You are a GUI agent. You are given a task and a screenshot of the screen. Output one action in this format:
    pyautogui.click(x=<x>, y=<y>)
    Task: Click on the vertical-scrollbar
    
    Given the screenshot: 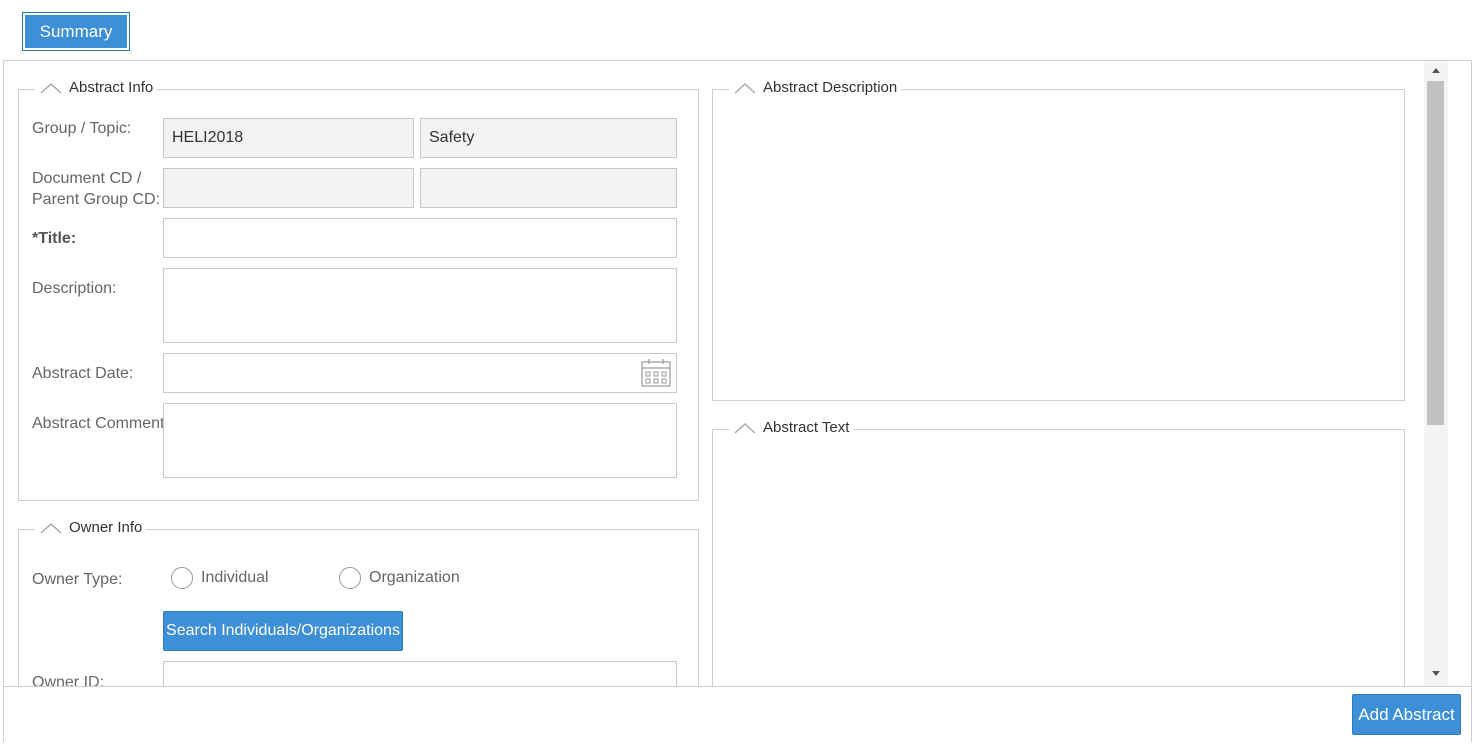 What is the action you would take?
    pyautogui.click(x=1436, y=373)
    